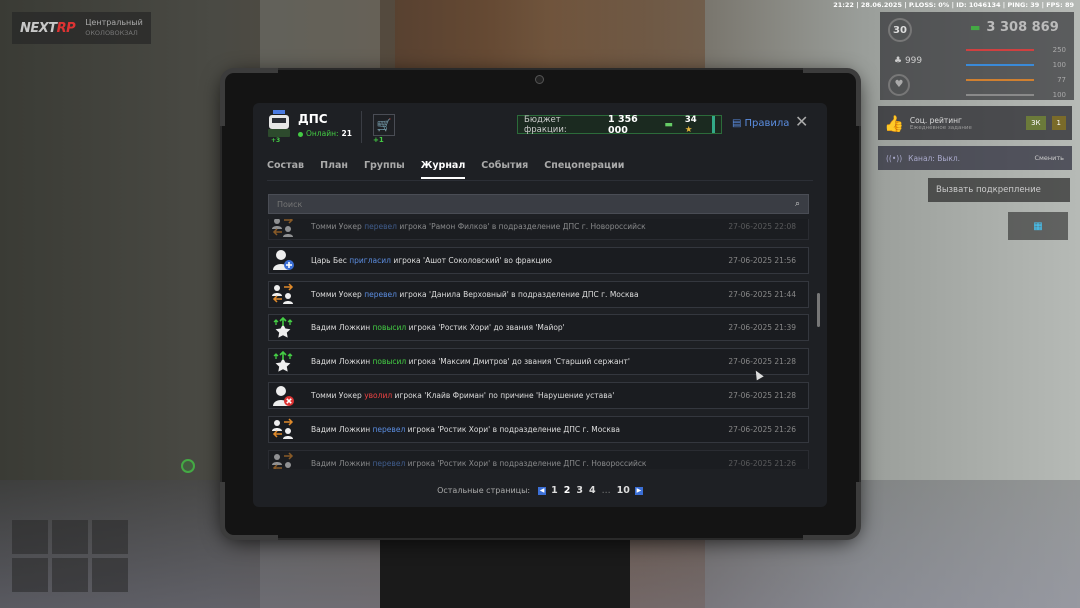  I want to click on thumbs-up-icon: 👍, so click(894, 123).